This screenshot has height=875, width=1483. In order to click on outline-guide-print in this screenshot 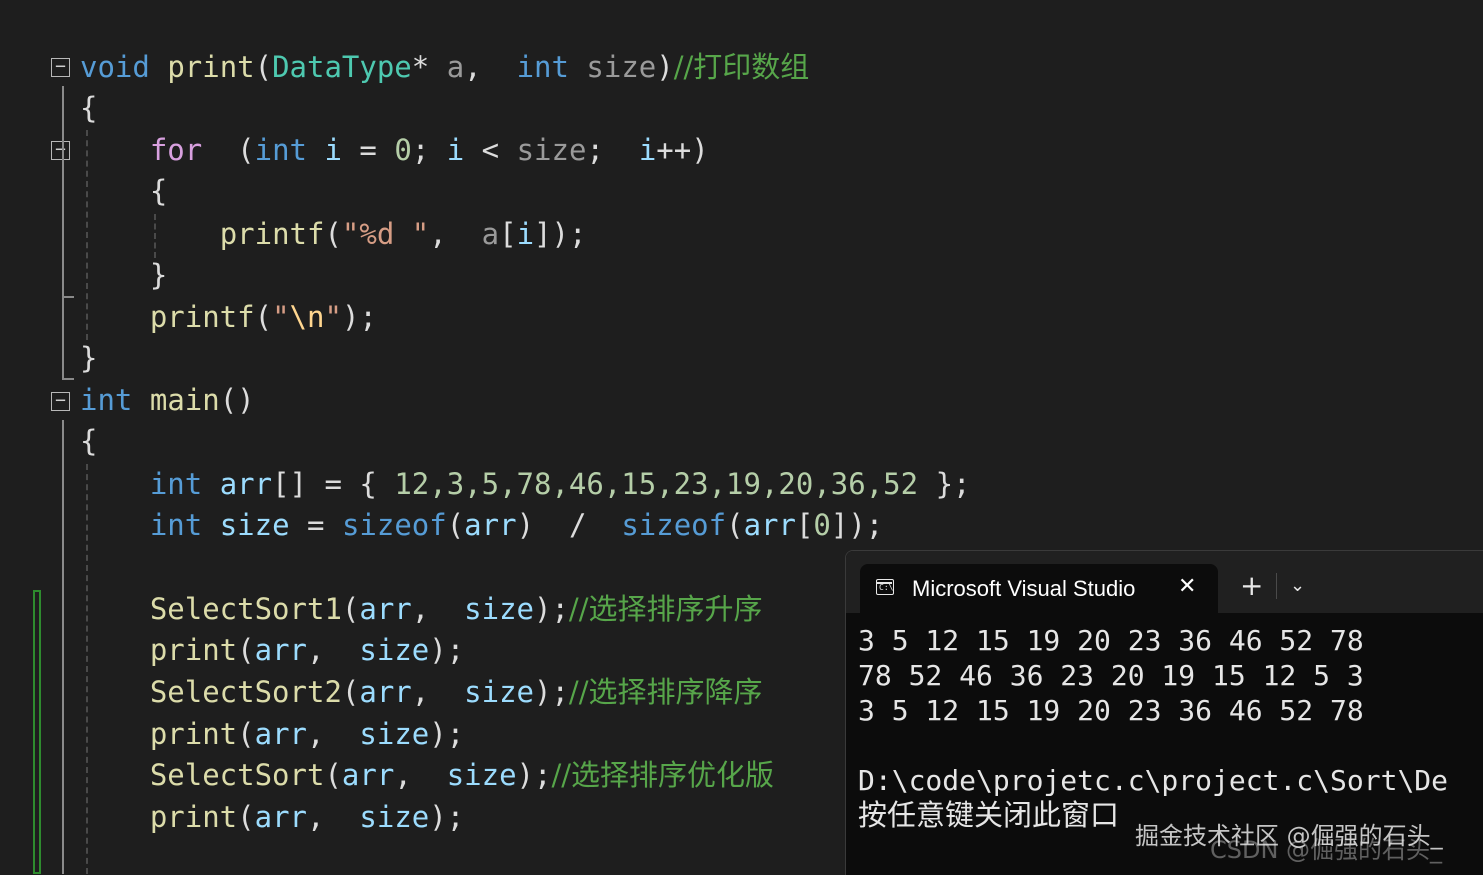, I will do `click(63, 233)`.